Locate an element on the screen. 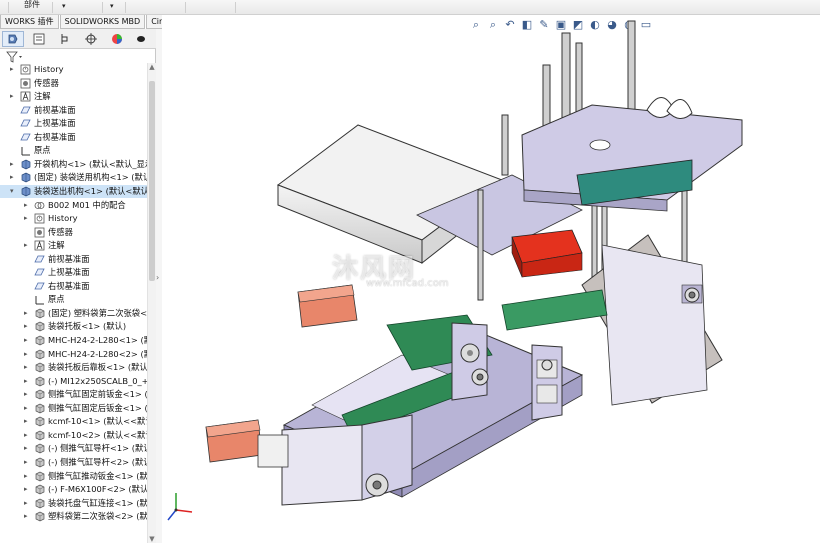  feature-manager-tab-icon is located at coordinates (13, 39).